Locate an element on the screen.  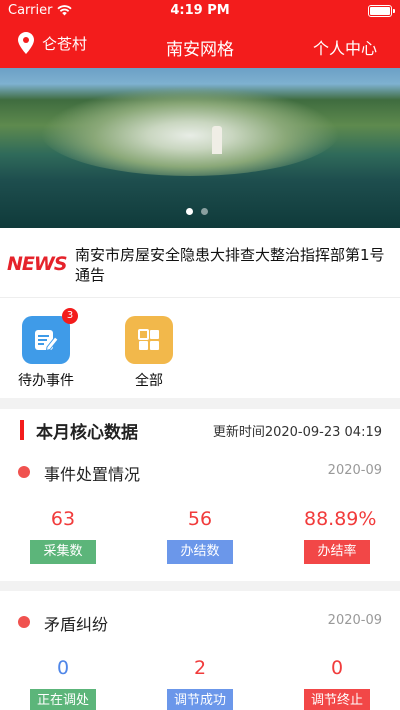
shortcut-panel: 3 待办事件 全部 is located at coordinates (200, 348).